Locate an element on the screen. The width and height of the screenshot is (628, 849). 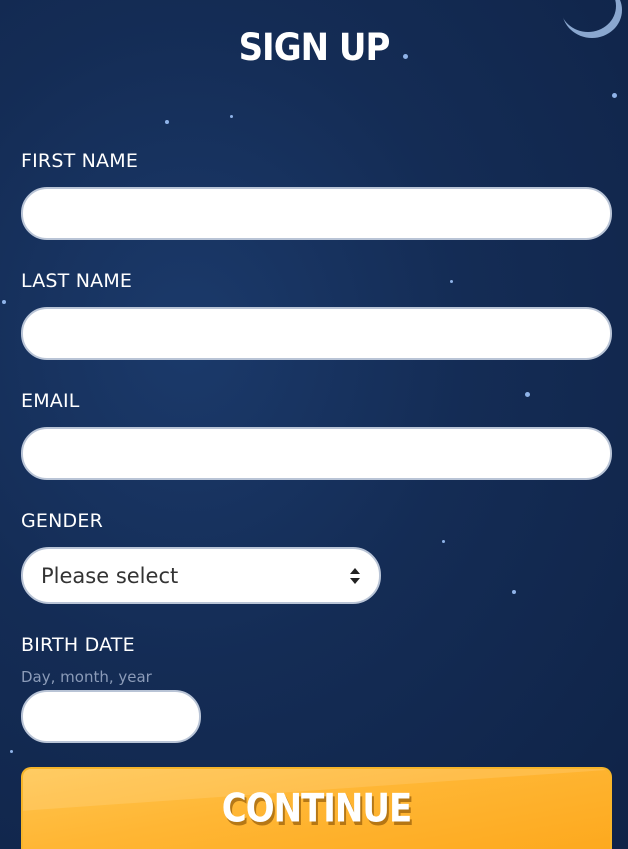
email-label: EMAIL is located at coordinates (50, 401).